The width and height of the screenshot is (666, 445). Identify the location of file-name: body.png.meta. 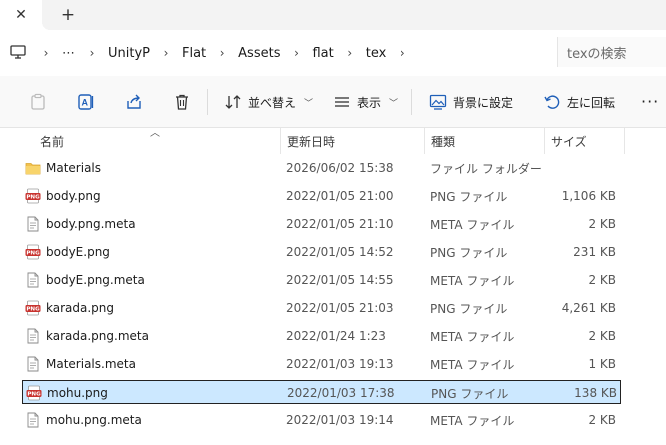
(91, 224).